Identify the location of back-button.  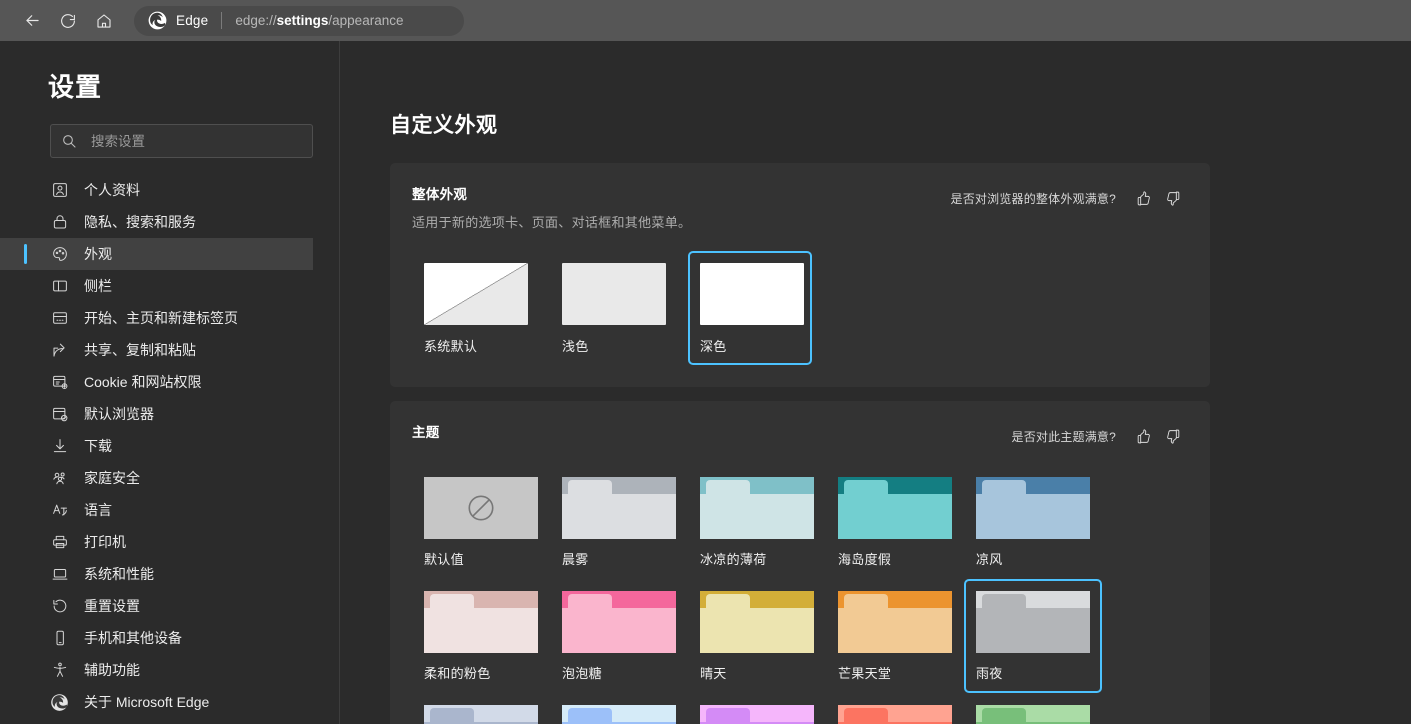
(32, 21).